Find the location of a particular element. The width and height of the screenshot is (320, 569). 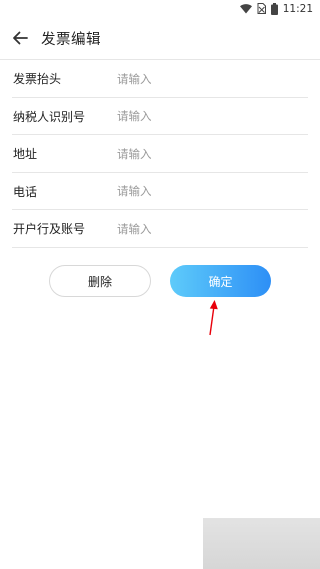

form-row-phone: 电话 is located at coordinates (160, 191).